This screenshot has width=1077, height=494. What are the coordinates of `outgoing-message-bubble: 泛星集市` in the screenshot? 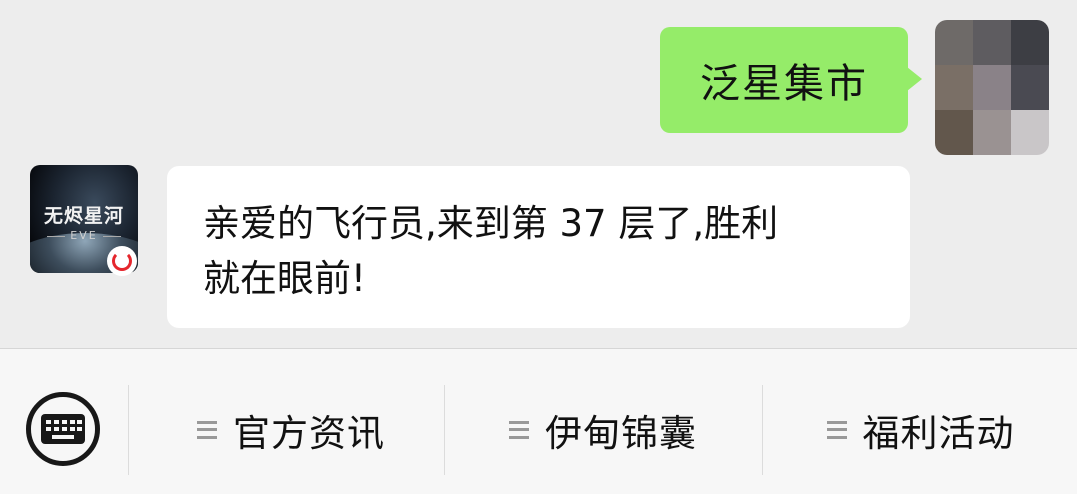 It's located at (791, 80).